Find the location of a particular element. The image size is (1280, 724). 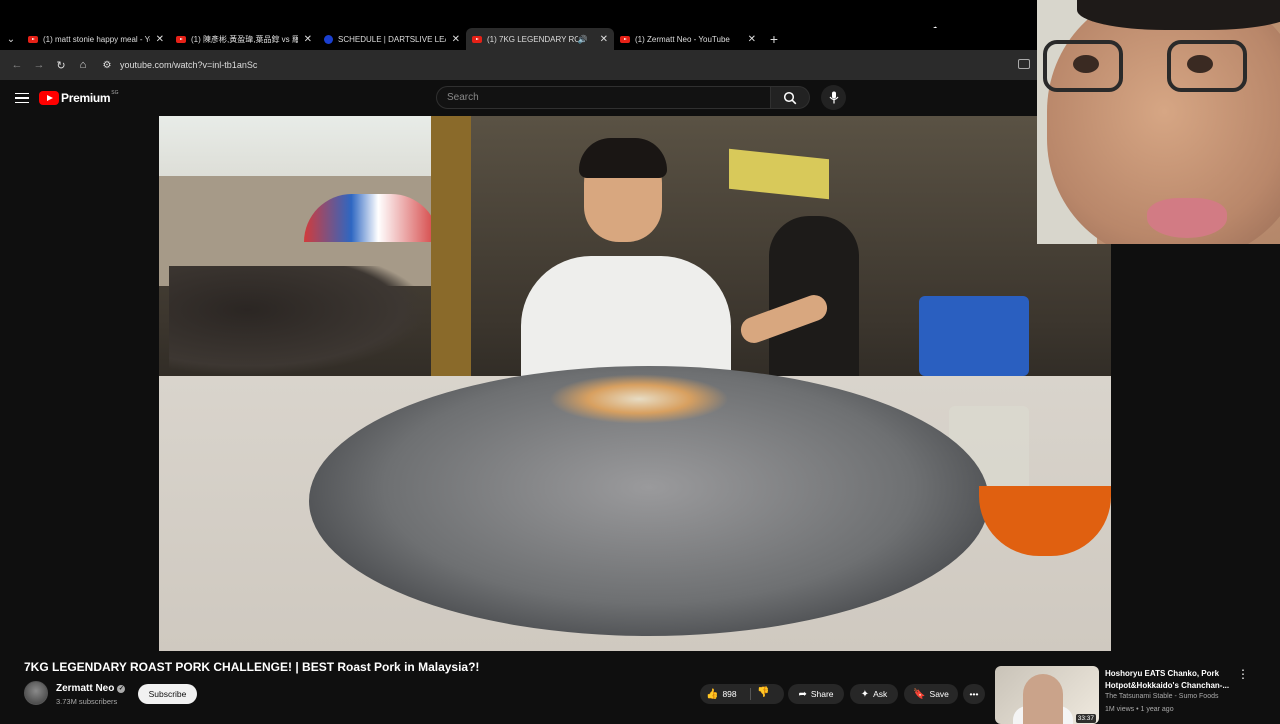

voice-search-button is located at coordinates (833, 97).